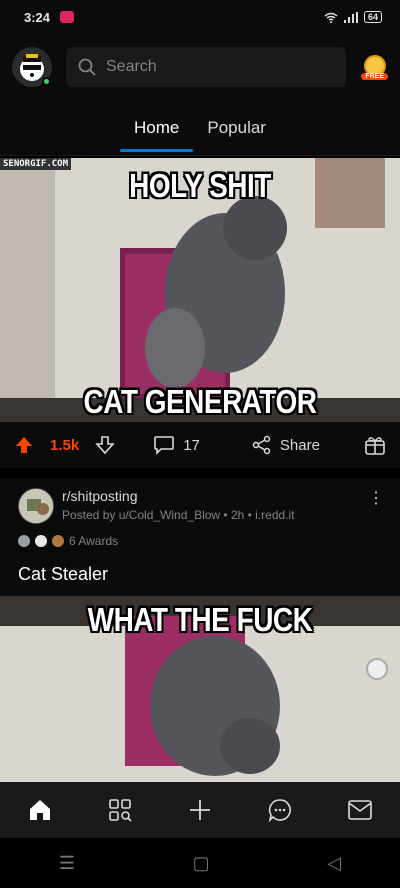  I want to click on meme-top-text: HOLY SHIT, so click(200, 185).